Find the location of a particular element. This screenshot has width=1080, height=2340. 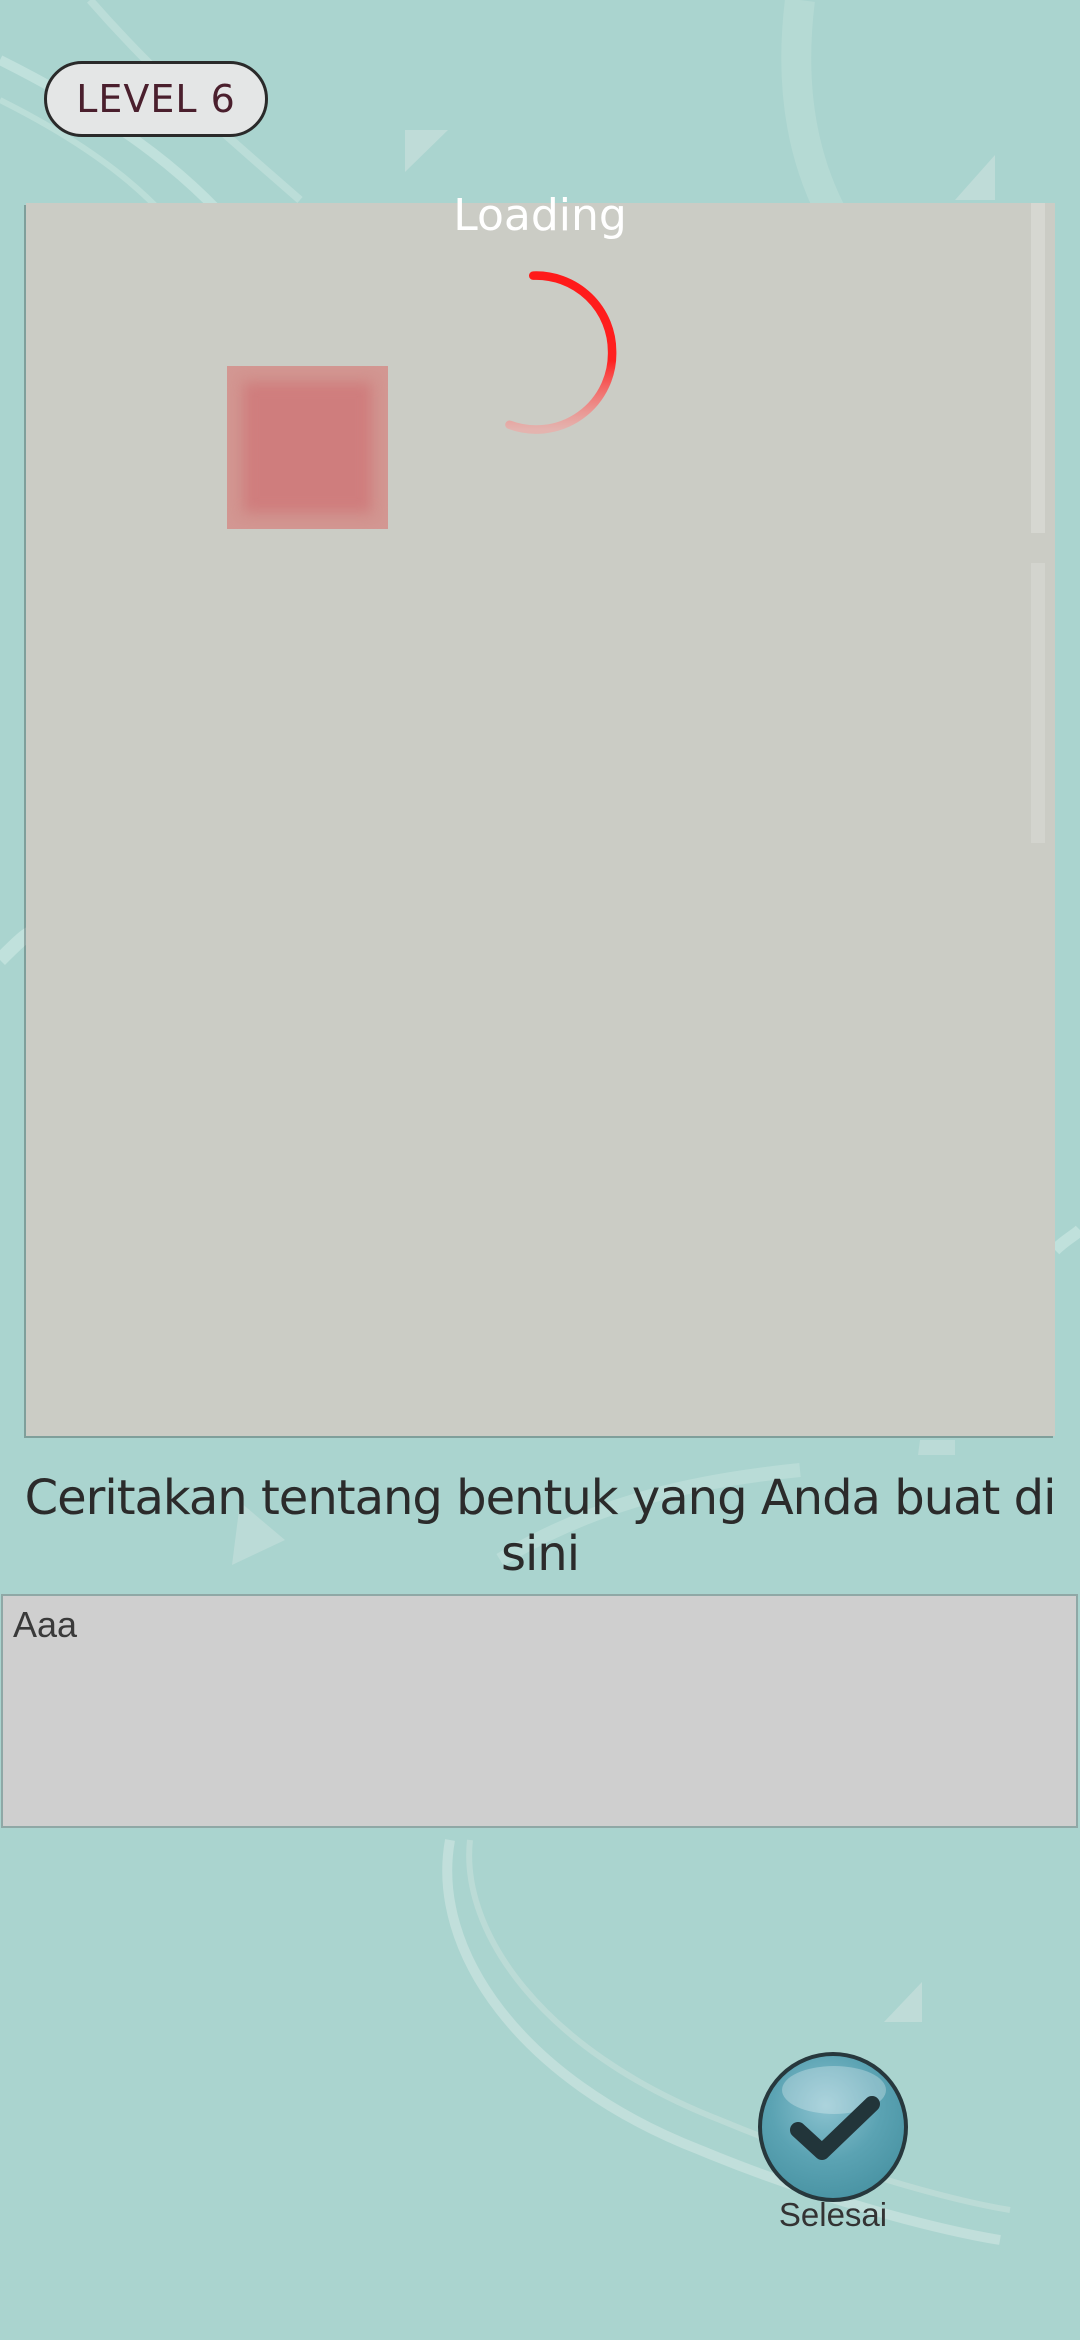

level-badge: LEVEL 6 is located at coordinates (156, 99).